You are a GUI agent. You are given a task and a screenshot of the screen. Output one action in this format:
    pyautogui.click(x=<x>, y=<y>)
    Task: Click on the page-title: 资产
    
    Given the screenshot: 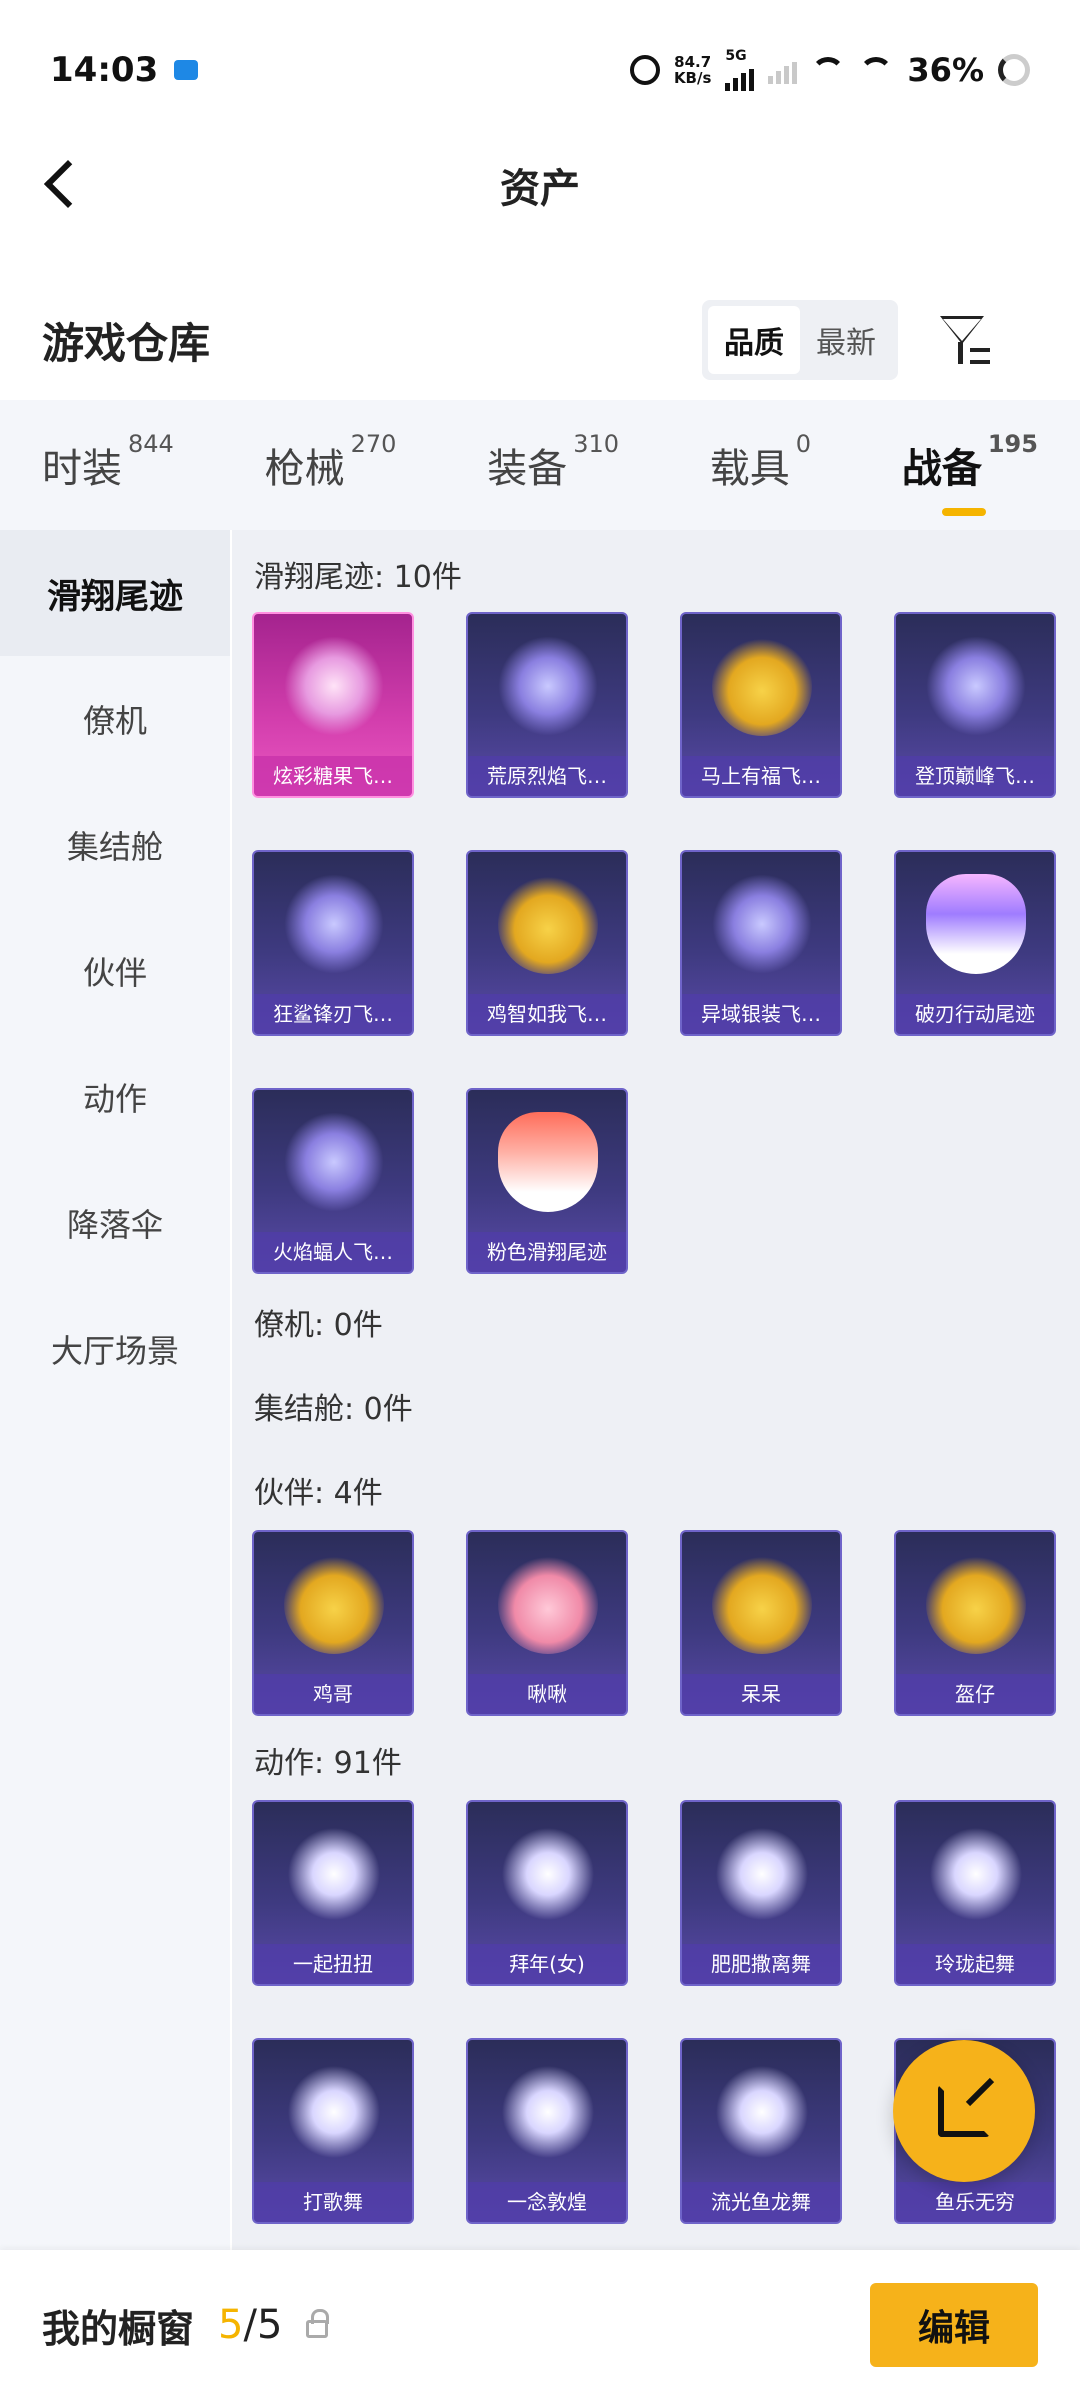 What is the action you would take?
    pyautogui.click(x=540, y=189)
    